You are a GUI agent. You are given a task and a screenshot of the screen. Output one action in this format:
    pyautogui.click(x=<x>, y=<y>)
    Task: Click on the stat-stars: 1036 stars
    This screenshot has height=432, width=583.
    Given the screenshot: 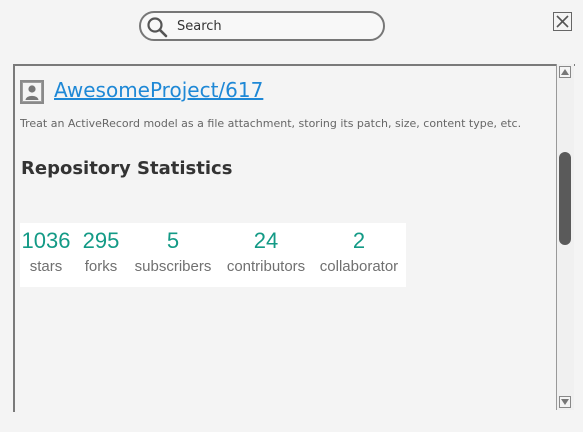 What is the action you would take?
    pyautogui.click(x=46, y=250)
    